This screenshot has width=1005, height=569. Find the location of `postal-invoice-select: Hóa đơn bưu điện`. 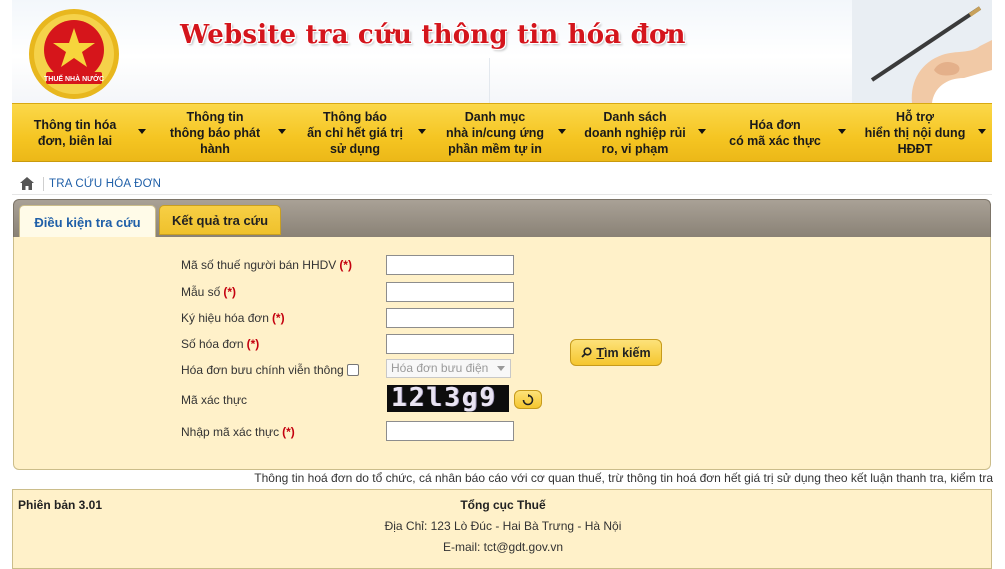

postal-invoice-select: Hóa đơn bưu điện is located at coordinates (448, 368).